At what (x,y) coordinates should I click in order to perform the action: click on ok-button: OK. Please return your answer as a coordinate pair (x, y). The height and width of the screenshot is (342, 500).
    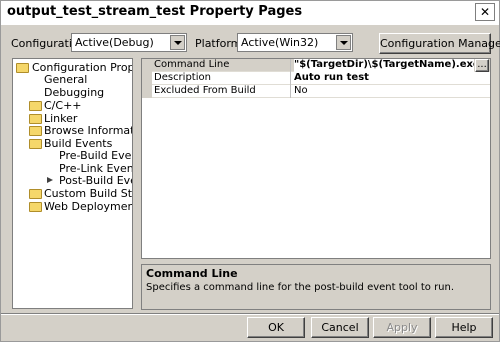
    Looking at the image, I should click on (276, 327).